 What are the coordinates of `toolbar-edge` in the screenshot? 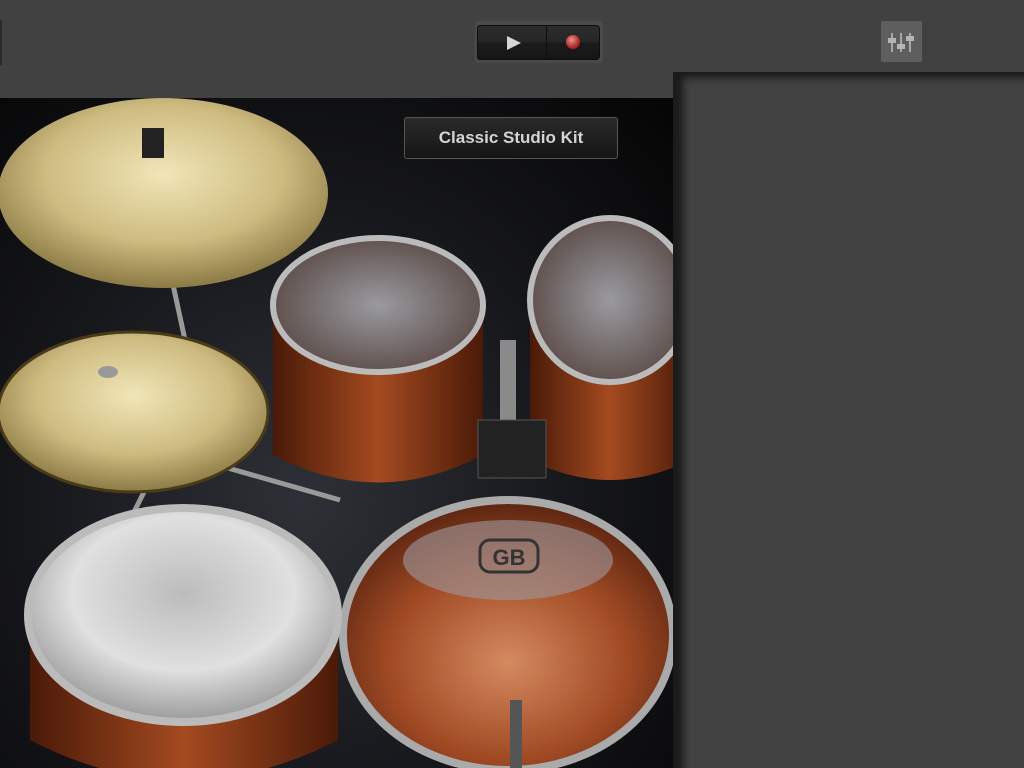 It's located at (1, 42).